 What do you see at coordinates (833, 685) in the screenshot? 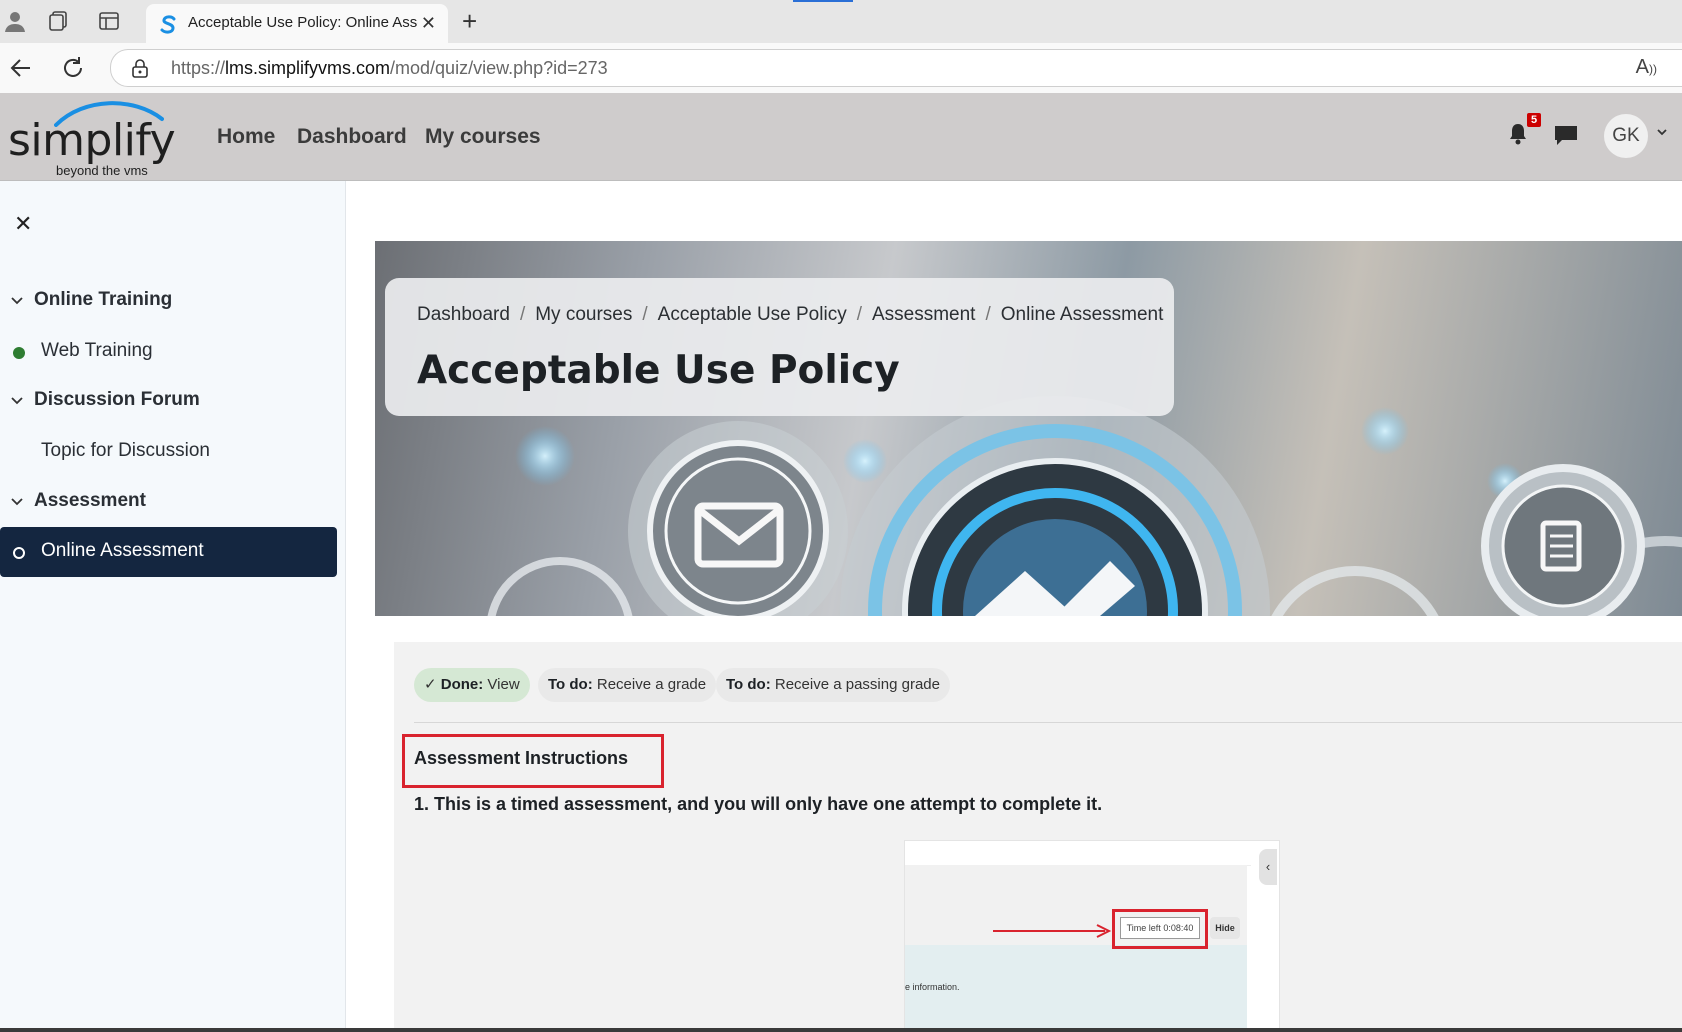
I see `completion-todo-passing-grade: To do: Receive a passing grade` at bounding box center [833, 685].